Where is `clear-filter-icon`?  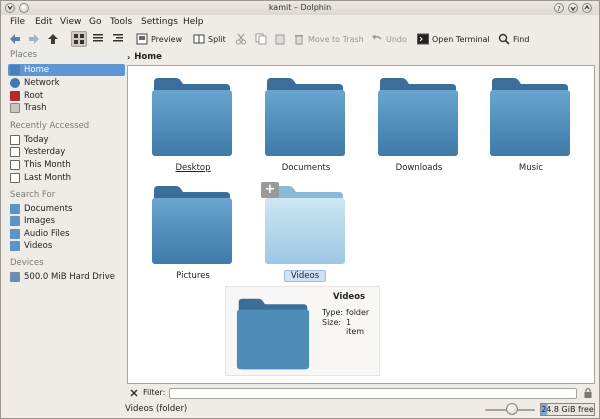
clear-filter-icon is located at coordinates (134, 394).